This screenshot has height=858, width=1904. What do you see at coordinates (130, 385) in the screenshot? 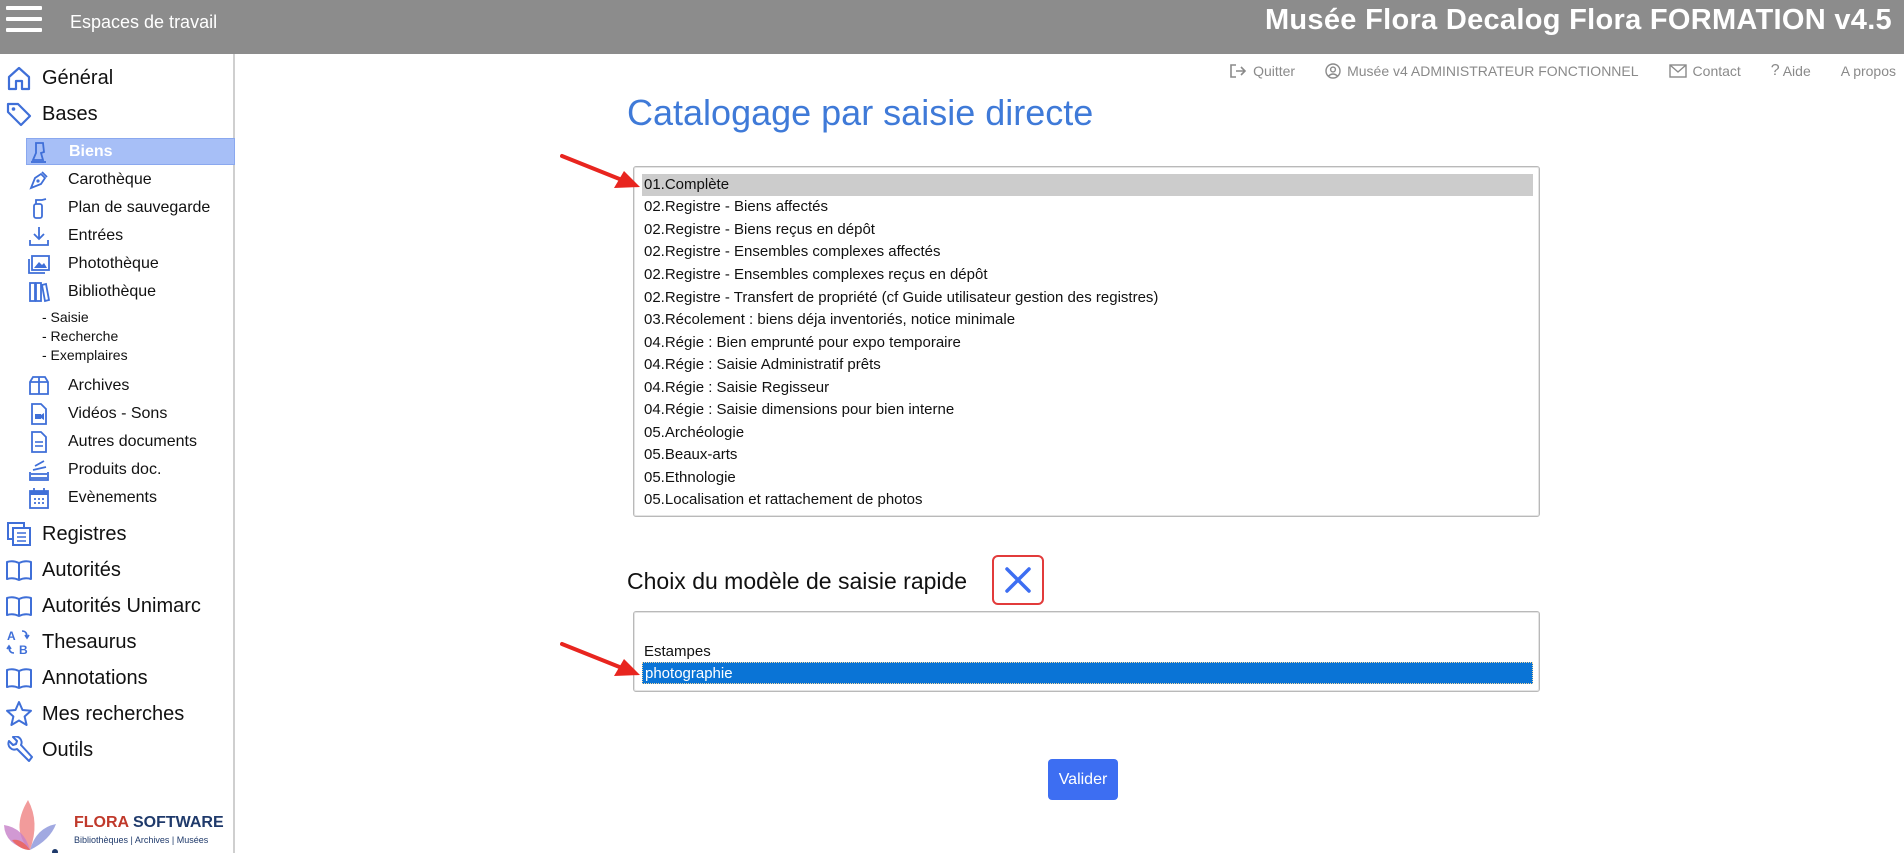
I see `nav-archives: Archives` at bounding box center [130, 385].